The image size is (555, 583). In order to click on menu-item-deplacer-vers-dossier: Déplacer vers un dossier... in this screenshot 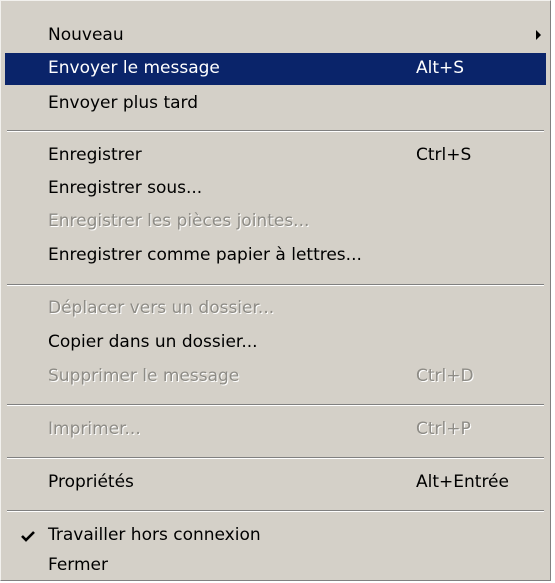, I will do `click(275, 309)`.